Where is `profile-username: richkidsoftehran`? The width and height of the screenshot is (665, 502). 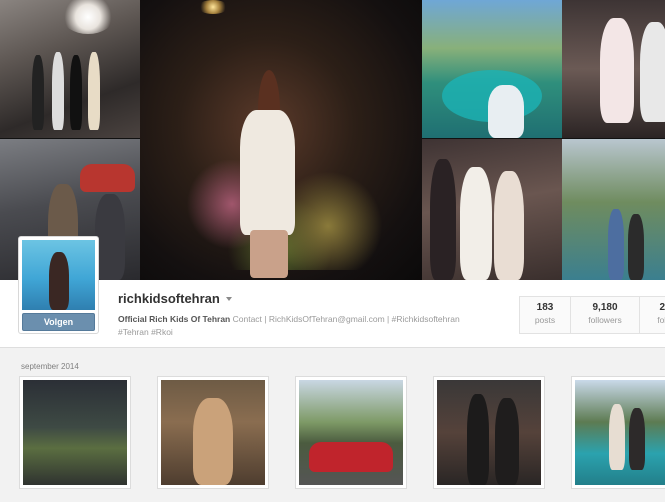
profile-username: richkidsoftehran is located at coordinates (169, 298).